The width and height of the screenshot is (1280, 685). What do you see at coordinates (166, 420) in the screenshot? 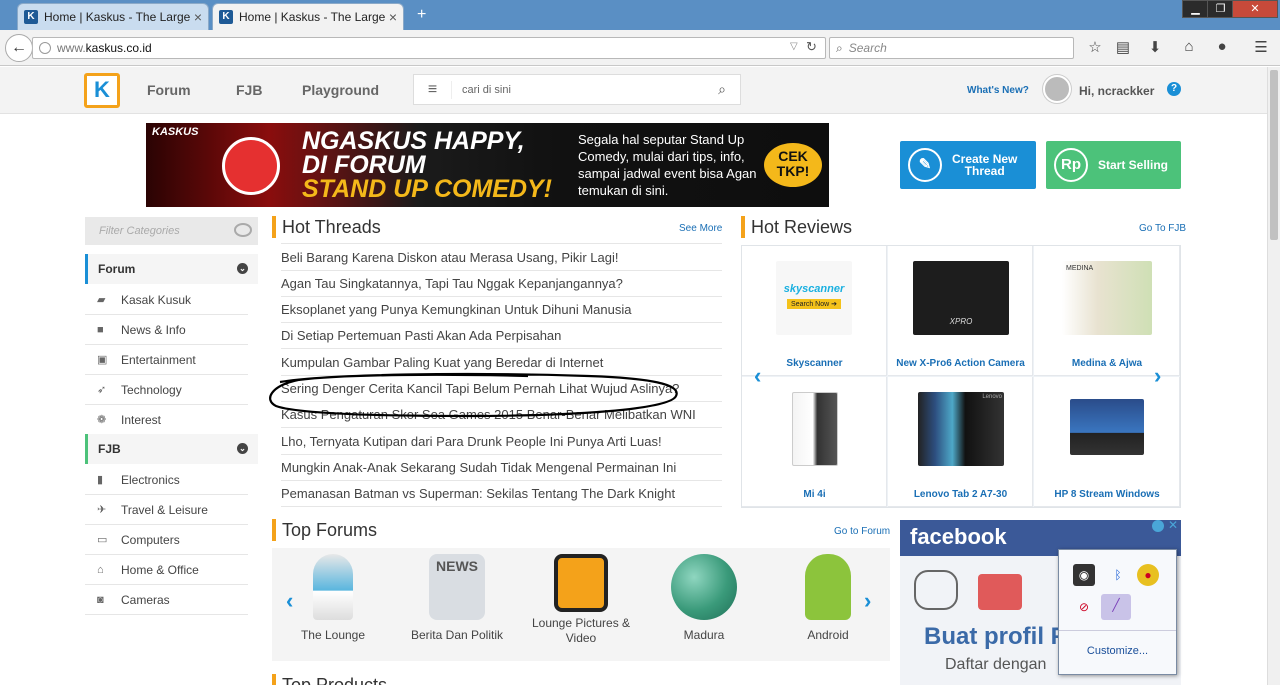
I see `sidebar-item-interest: ❁ Interest` at bounding box center [166, 420].